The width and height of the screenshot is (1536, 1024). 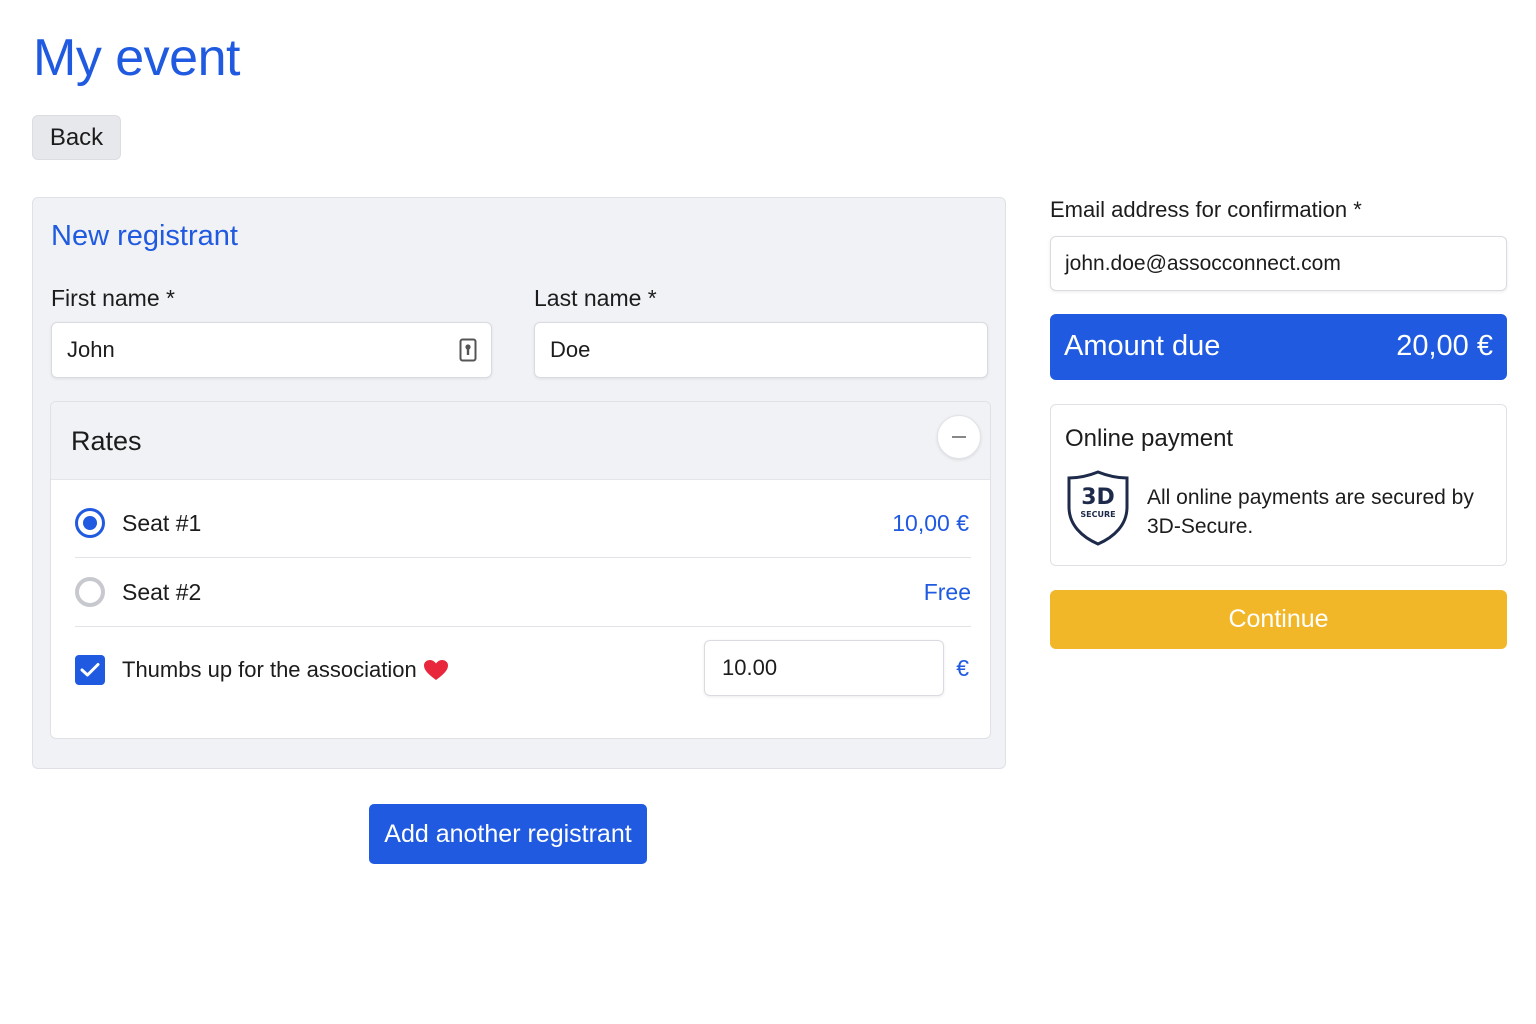 What do you see at coordinates (947, 592) in the screenshot?
I see `rate-option-price: Free` at bounding box center [947, 592].